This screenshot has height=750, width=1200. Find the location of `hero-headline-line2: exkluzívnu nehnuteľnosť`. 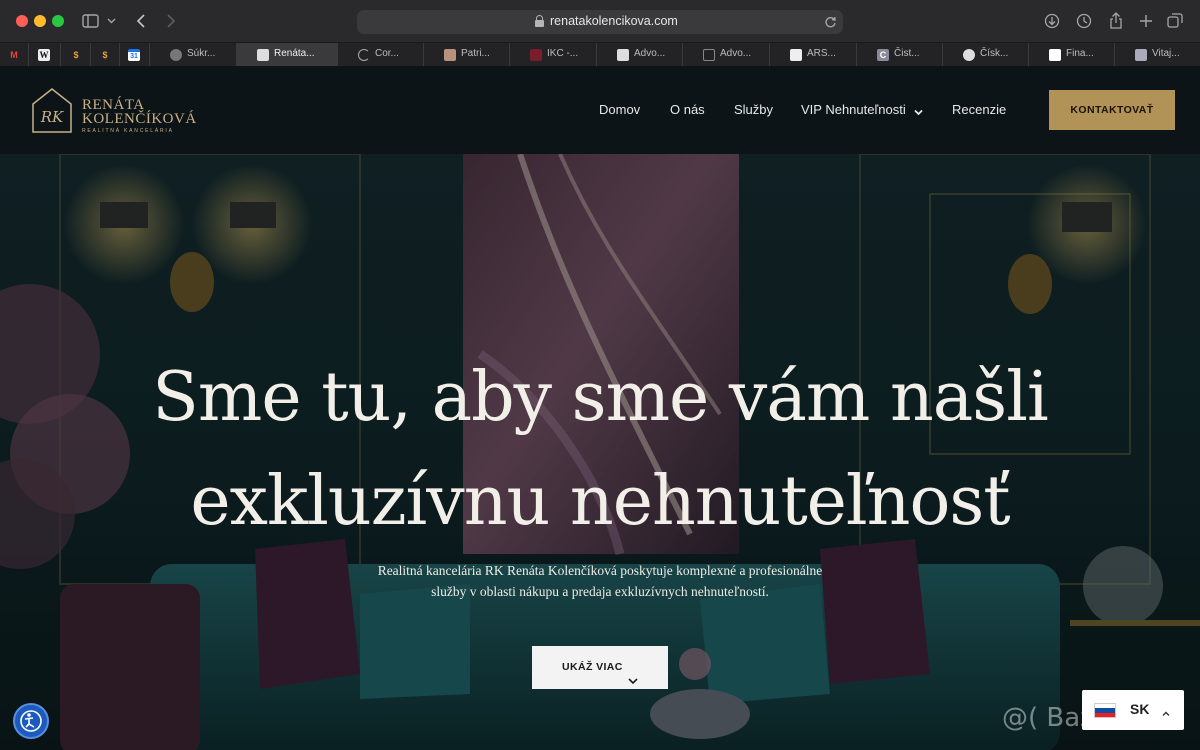

hero-headline-line2: exkluzívnu nehnuteľnosť is located at coordinates (600, 501).